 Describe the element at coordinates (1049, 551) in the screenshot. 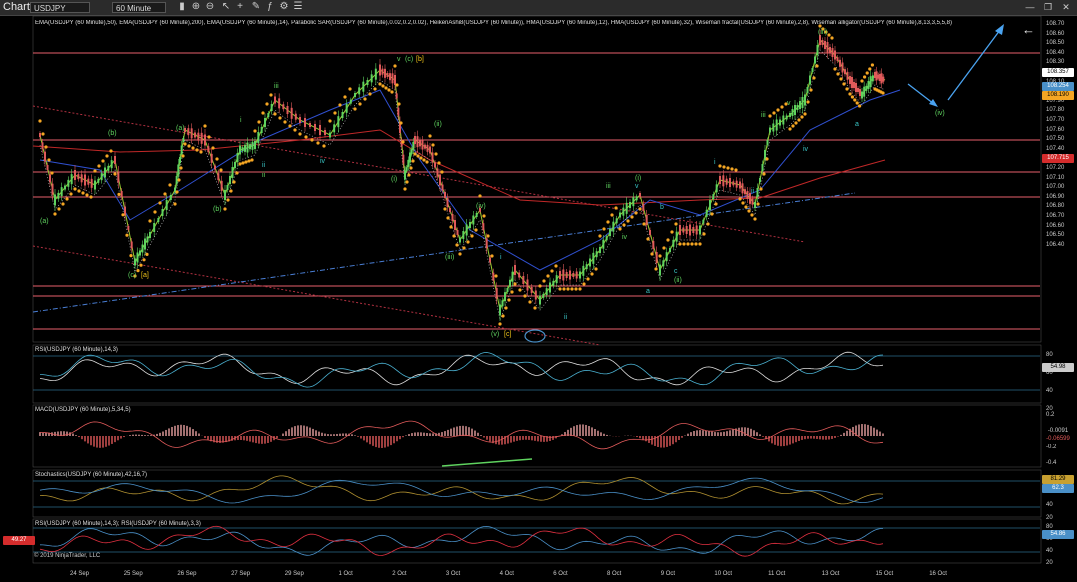

I see `rsi2-axis-label: 40` at that location.